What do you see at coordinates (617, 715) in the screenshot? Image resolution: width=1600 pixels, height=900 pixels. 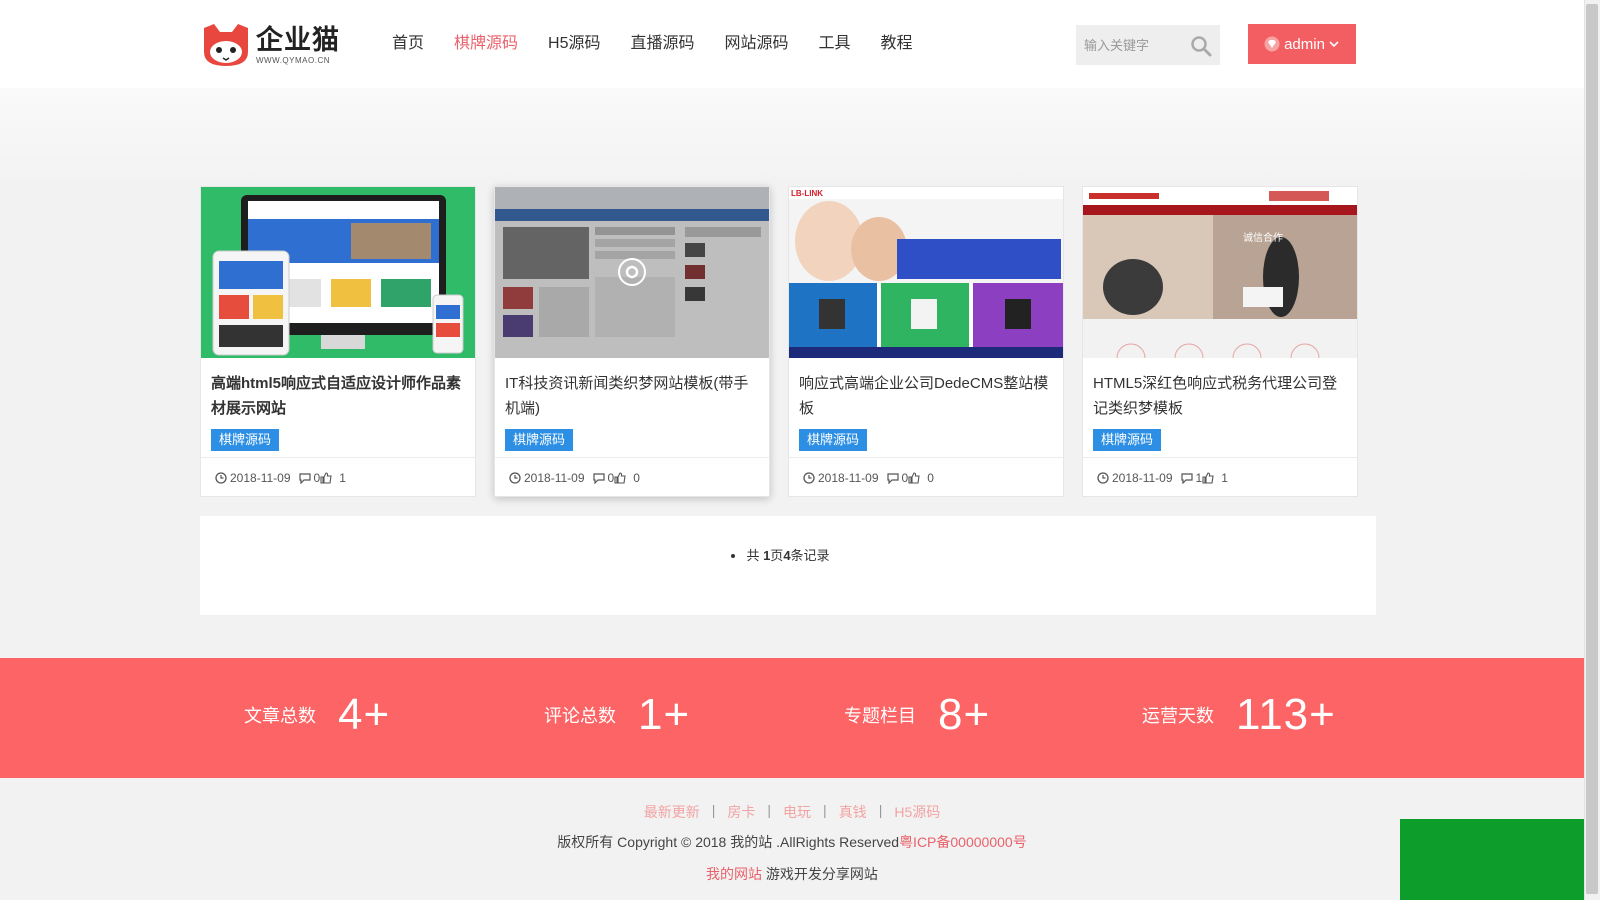 I see `stat-comments: 评论总数 1+` at bounding box center [617, 715].